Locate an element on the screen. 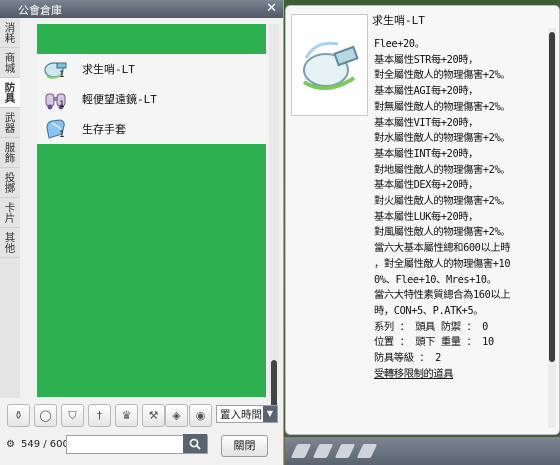  filter-costume-icon: ♛ is located at coordinates (126, 415).